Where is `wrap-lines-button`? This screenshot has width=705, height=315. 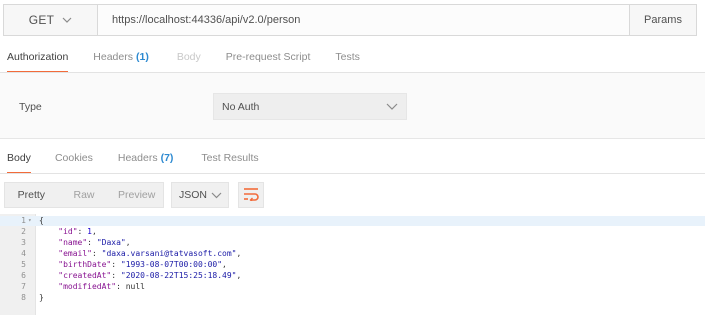 wrap-lines-button is located at coordinates (251, 195).